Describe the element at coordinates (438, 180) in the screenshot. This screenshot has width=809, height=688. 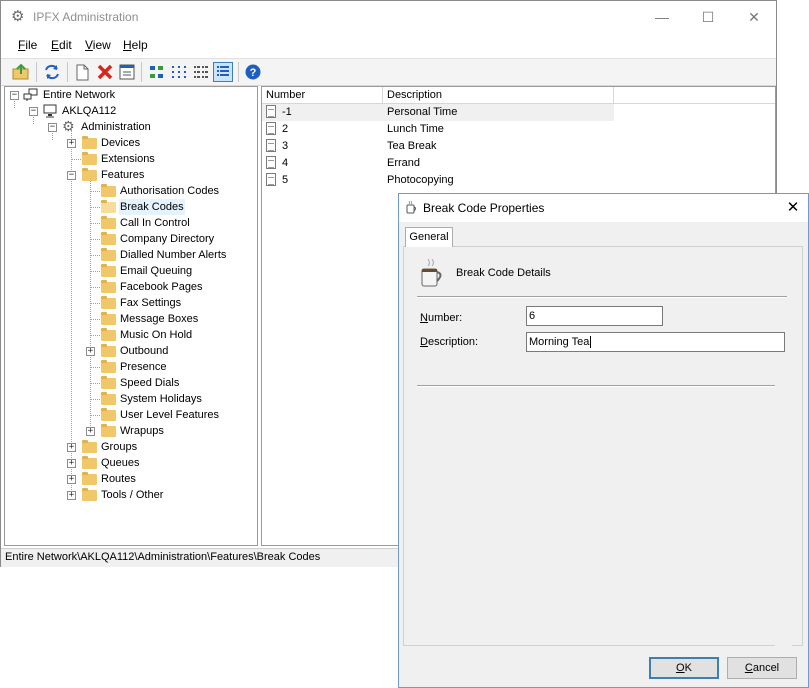
I see `list-row: 5 Photocopying` at that location.